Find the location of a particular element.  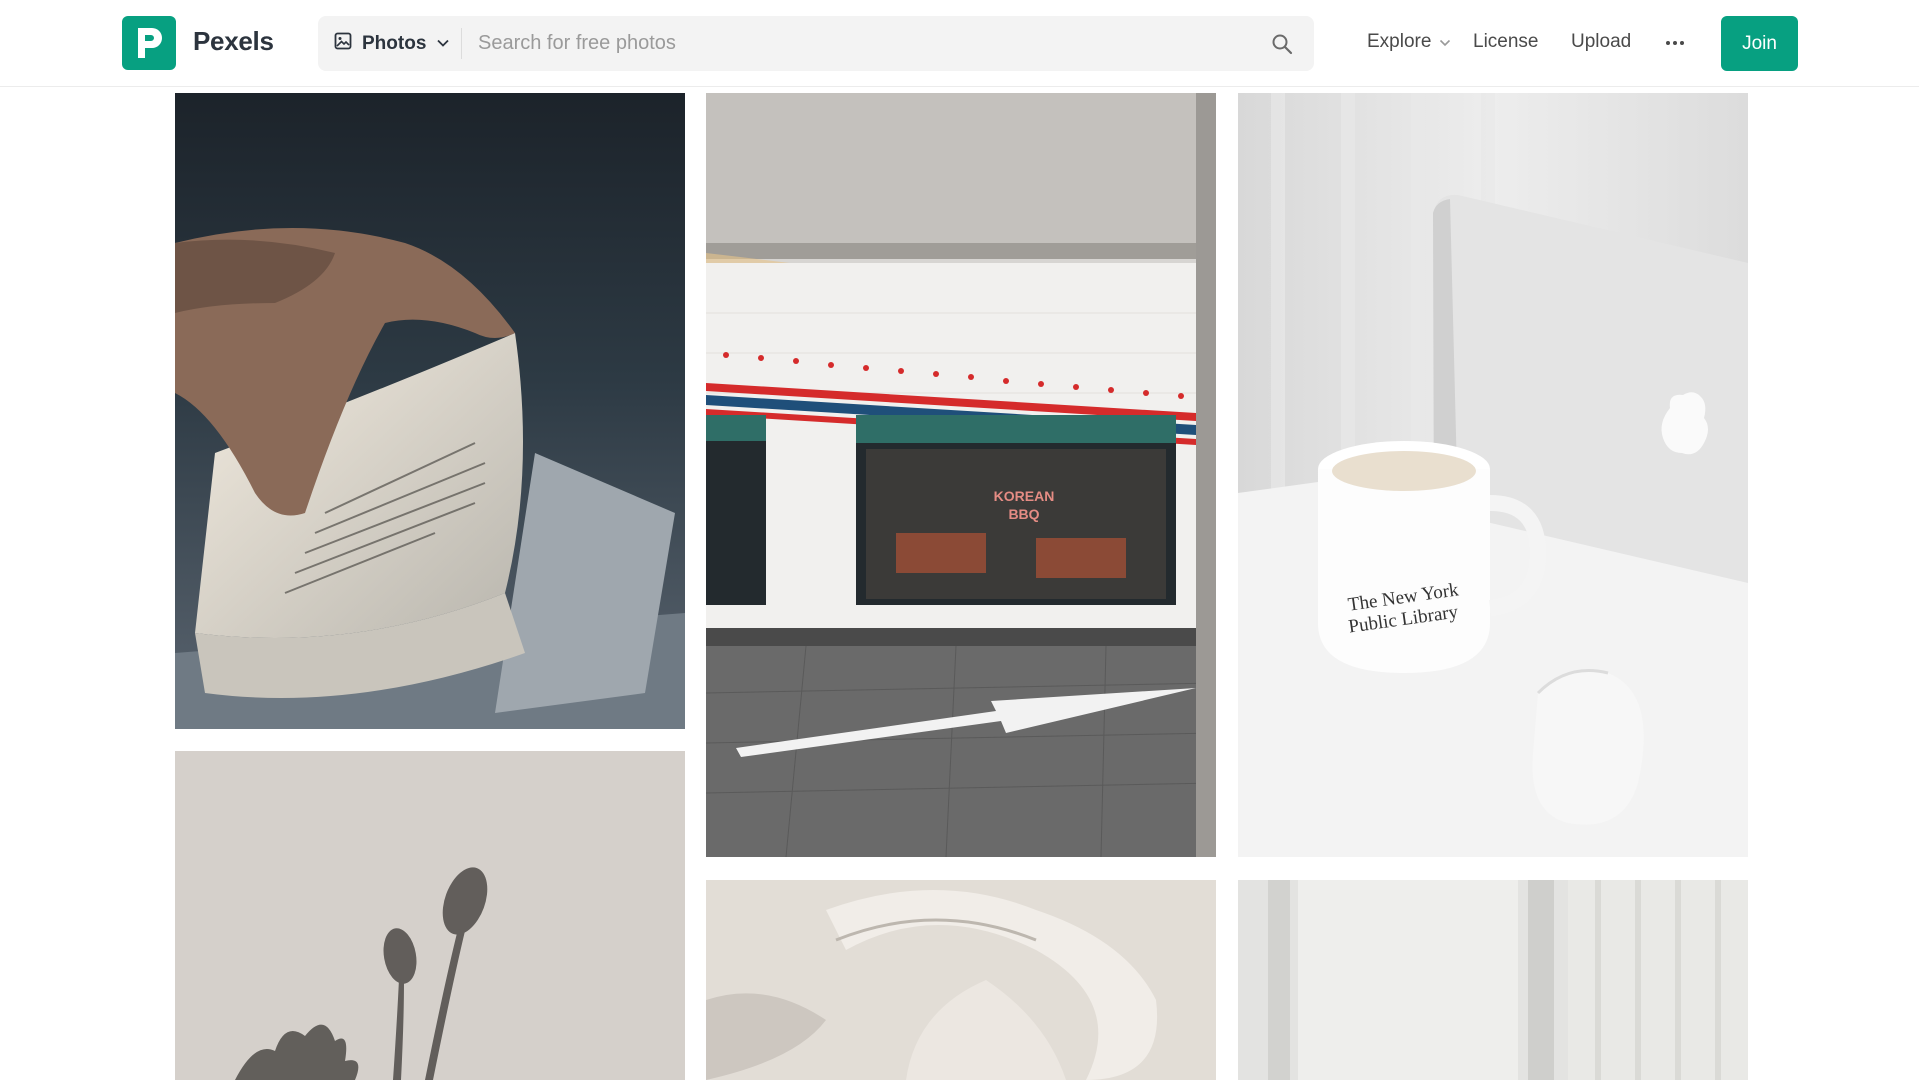

storefront-sign-text: KOREAN is located at coordinates (1024, 496).